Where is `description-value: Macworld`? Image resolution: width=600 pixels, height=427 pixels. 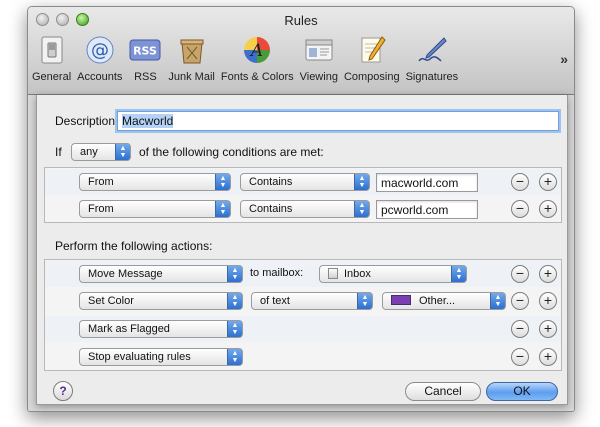 description-value: Macworld is located at coordinates (148, 121).